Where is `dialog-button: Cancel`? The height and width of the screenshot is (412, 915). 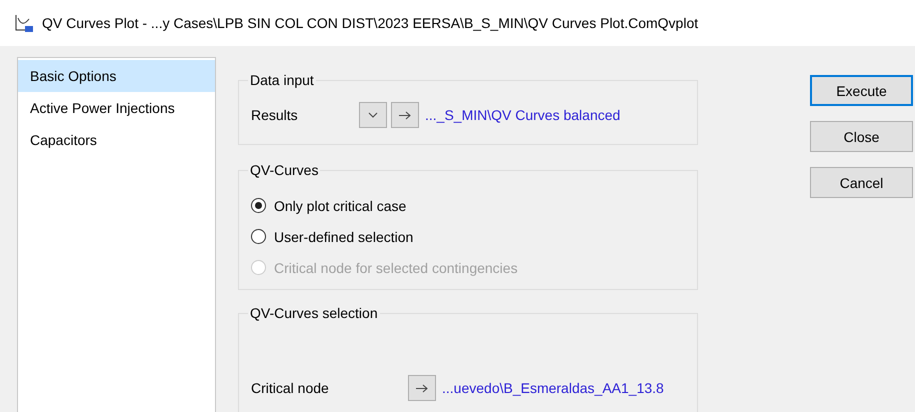
dialog-button: Cancel is located at coordinates (861, 182).